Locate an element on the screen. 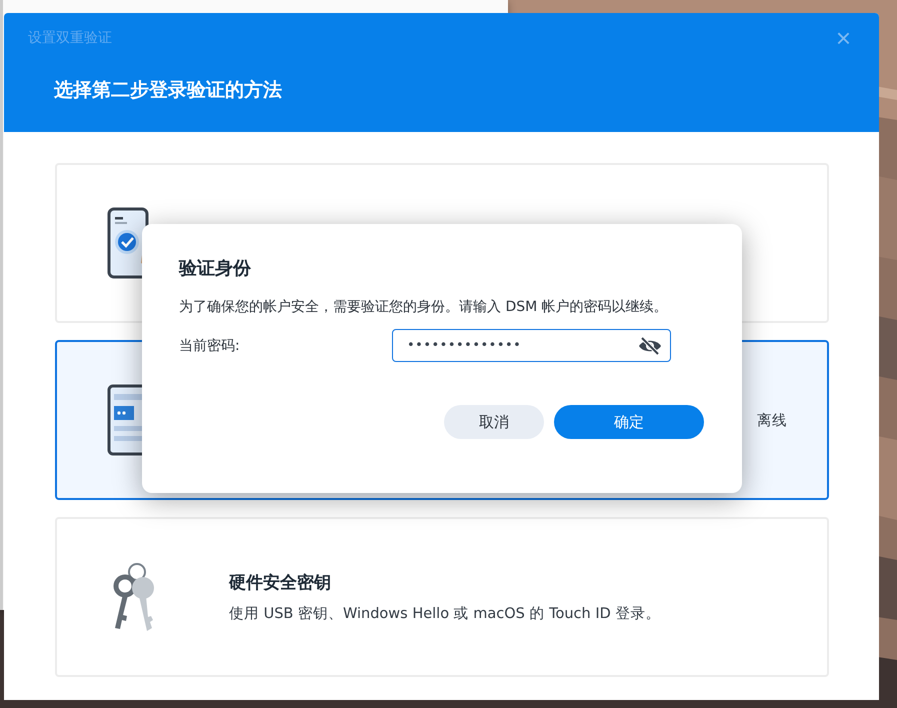  field-label: 当前密码: is located at coordinates (210, 345).